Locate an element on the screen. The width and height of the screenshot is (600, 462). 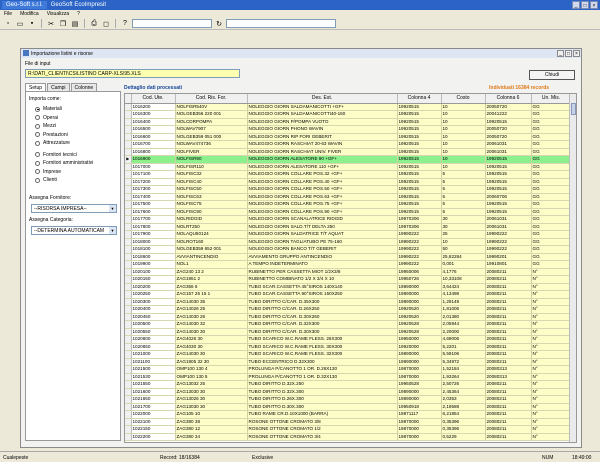
table-cell: NOLWAV7907 is located at coordinates (211, 129).